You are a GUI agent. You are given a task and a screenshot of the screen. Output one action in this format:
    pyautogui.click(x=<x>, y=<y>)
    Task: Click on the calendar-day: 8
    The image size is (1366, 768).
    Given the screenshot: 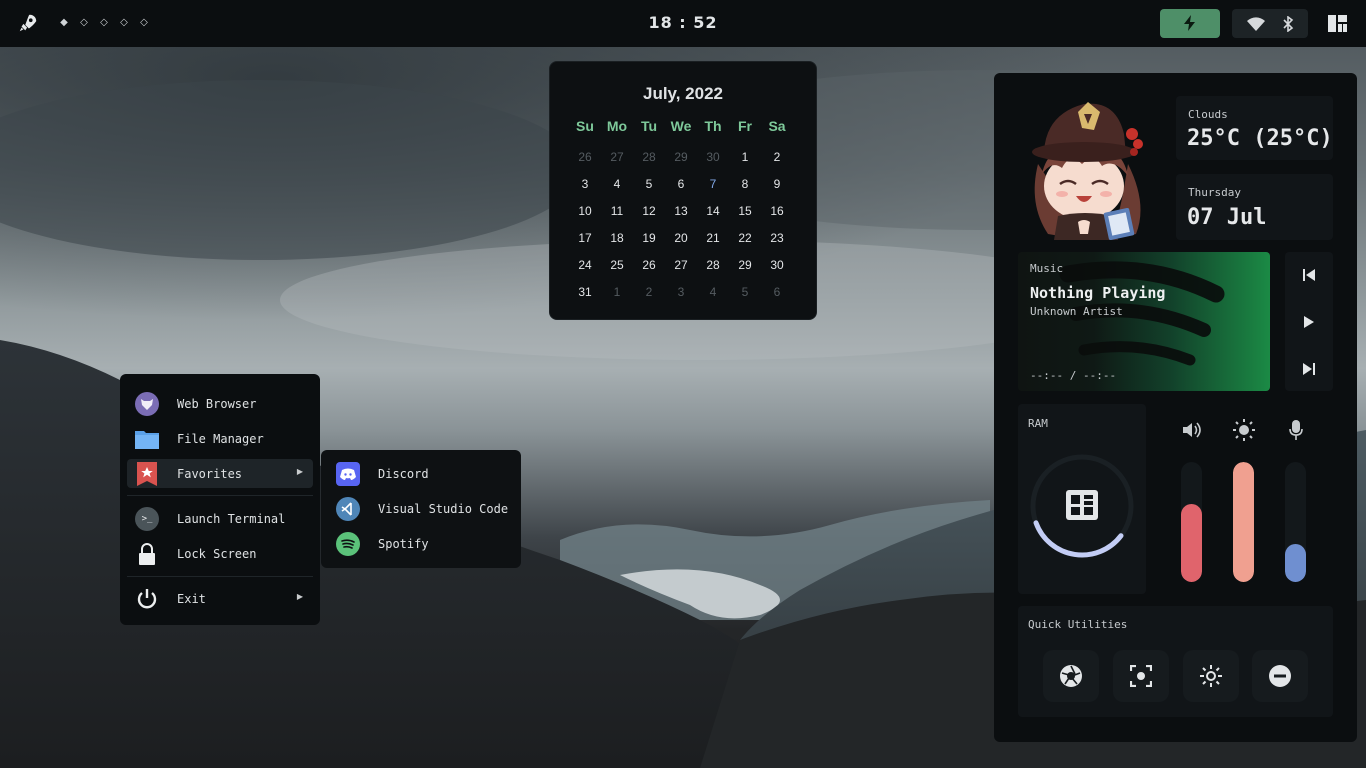 What is the action you would take?
    pyautogui.click(x=745, y=184)
    